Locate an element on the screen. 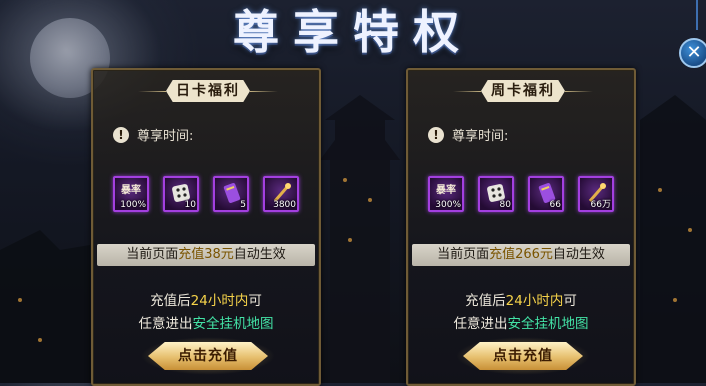 The width and height of the screenshot is (706, 386). vip-tag-icon: 暴率 300% is located at coordinates (446, 194).